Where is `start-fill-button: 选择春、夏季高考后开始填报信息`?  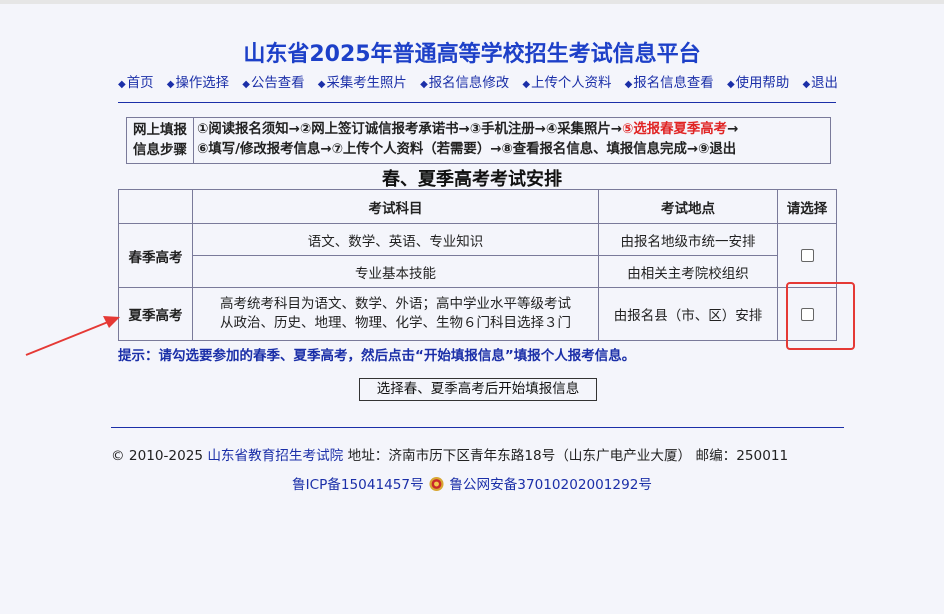 start-fill-button: 选择春、夏季高考后开始填报信息 is located at coordinates (478, 389).